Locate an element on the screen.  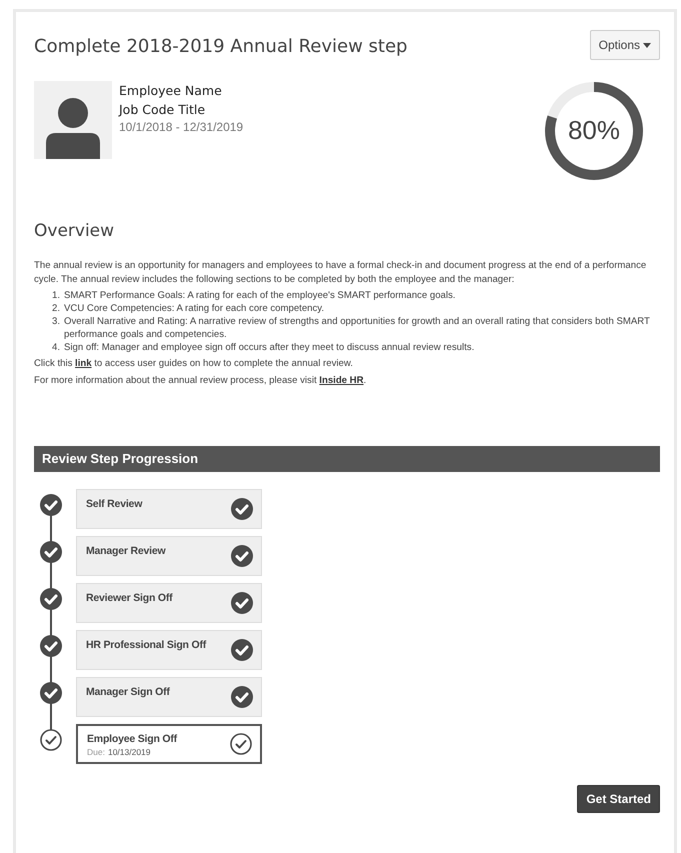
caret-icon is located at coordinates (647, 45).